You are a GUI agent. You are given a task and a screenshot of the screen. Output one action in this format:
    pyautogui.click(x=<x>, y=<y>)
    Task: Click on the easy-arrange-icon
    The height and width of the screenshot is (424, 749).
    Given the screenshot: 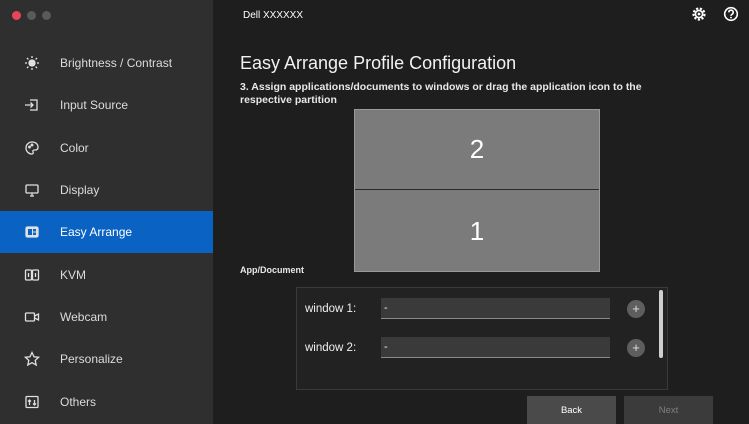 What is the action you would take?
    pyautogui.click(x=32, y=232)
    